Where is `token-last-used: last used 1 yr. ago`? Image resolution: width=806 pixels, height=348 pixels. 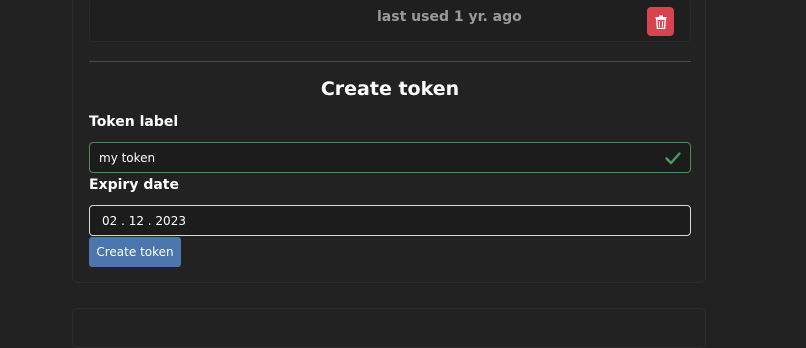 token-last-used: last used 1 yr. ago is located at coordinates (449, 17).